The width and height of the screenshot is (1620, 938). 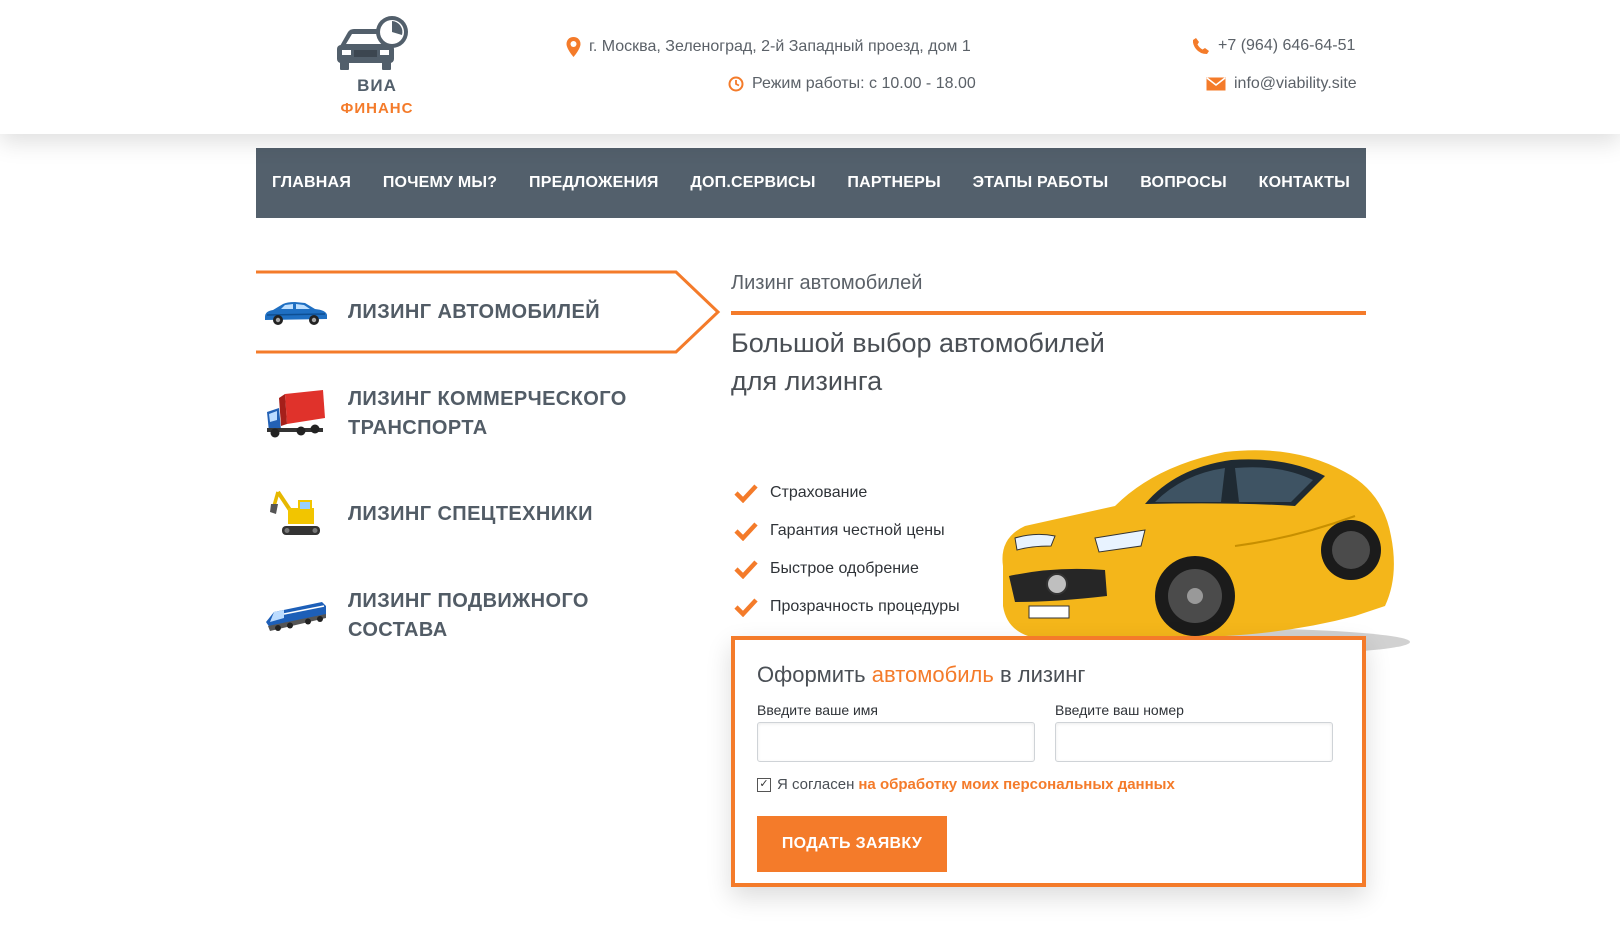 What do you see at coordinates (1304, 183) in the screenshot?
I see `nav-item-contacts: КОНТАКТЫ` at bounding box center [1304, 183].